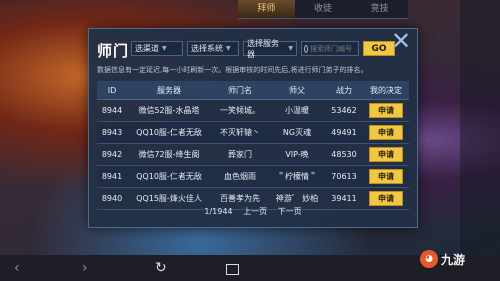 The height and width of the screenshot is (281, 500). I want to click on site-logo: ◕ 九游, so click(442, 259).